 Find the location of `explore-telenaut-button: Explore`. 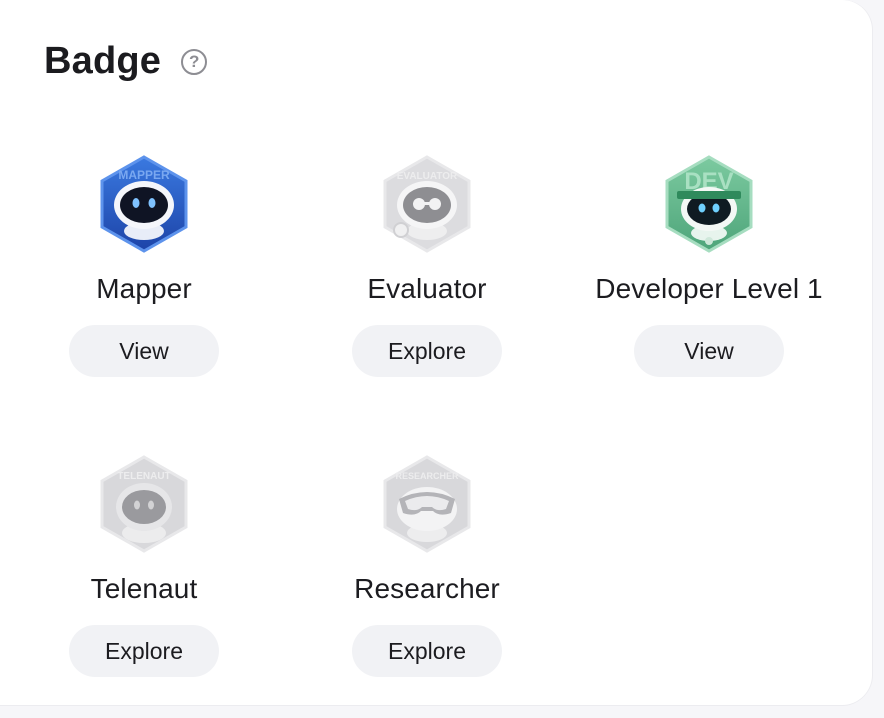

explore-telenaut-button: Explore is located at coordinates (144, 651).